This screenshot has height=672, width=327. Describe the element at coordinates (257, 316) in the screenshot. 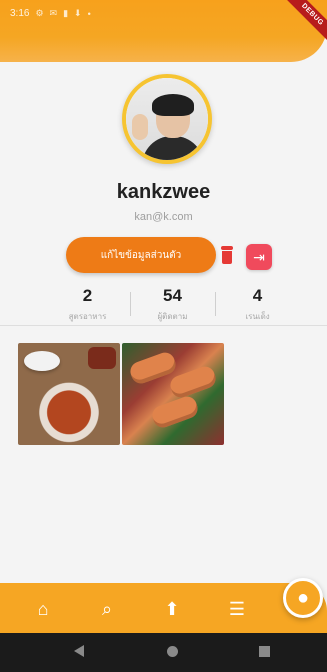

I see `stat-label: เรนเด็ง` at that location.